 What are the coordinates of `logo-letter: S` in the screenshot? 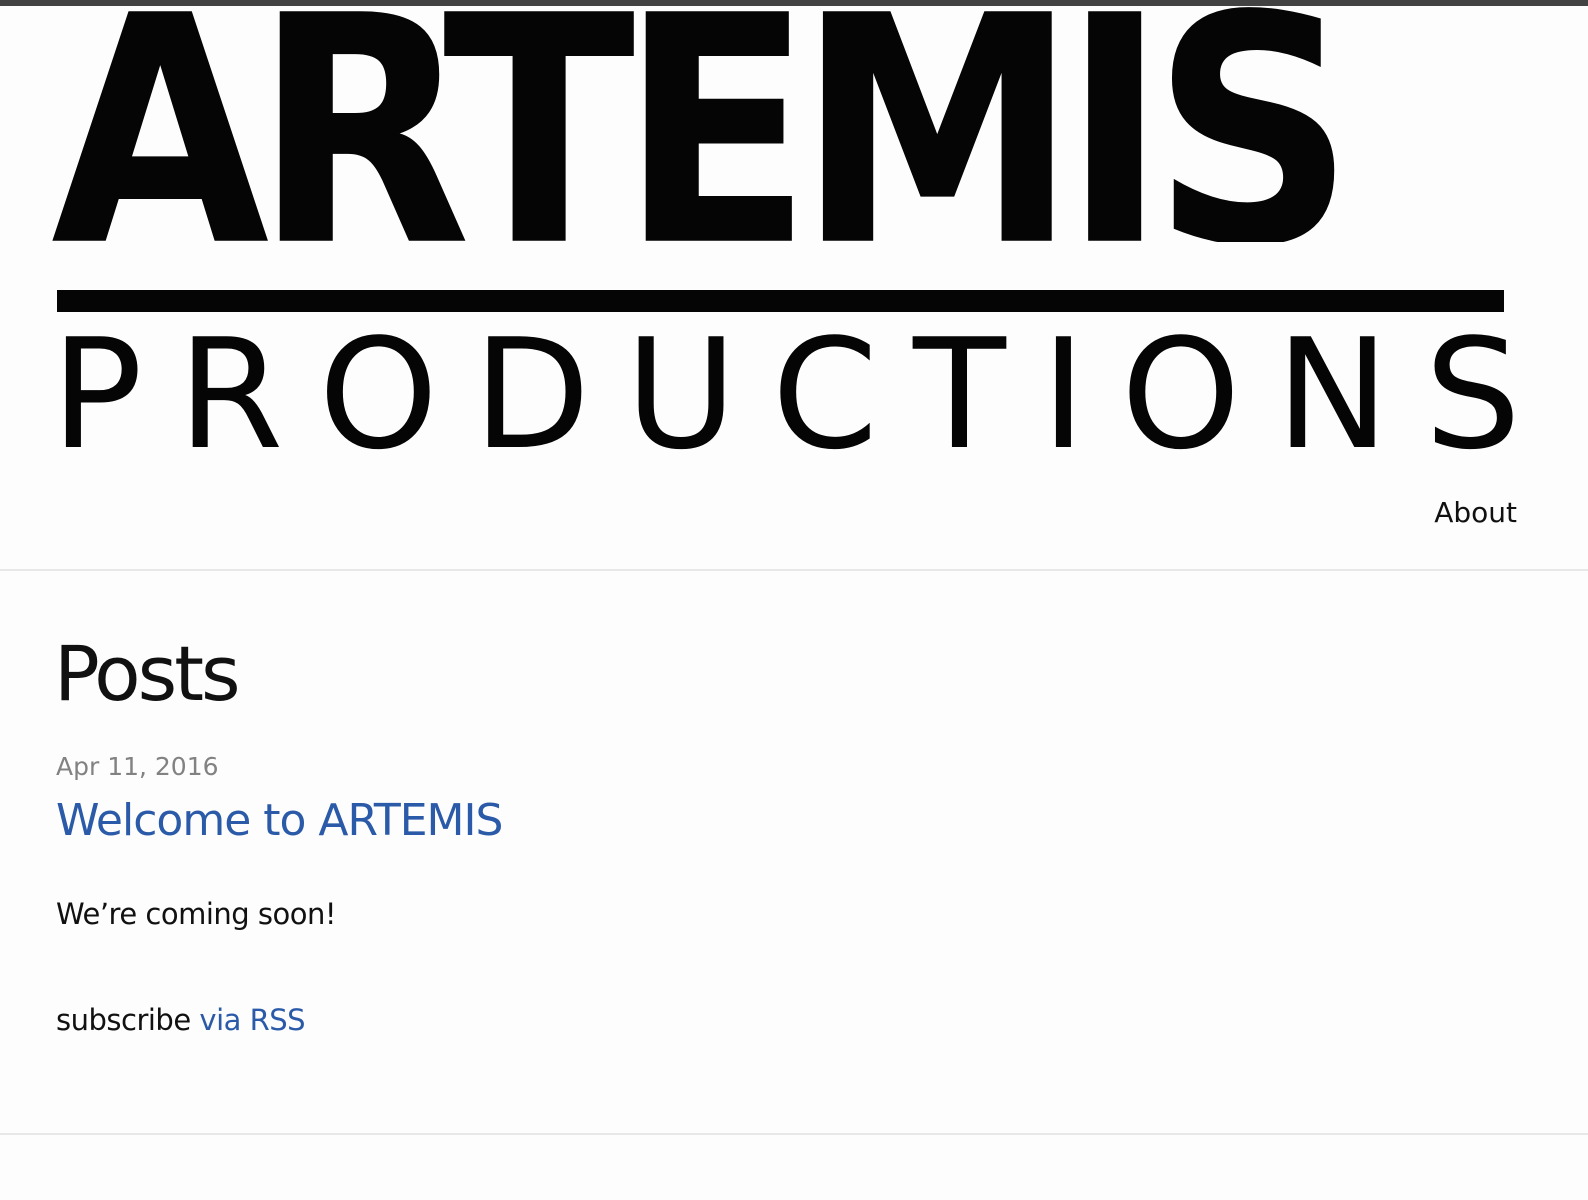 It's located at (1472, 394).